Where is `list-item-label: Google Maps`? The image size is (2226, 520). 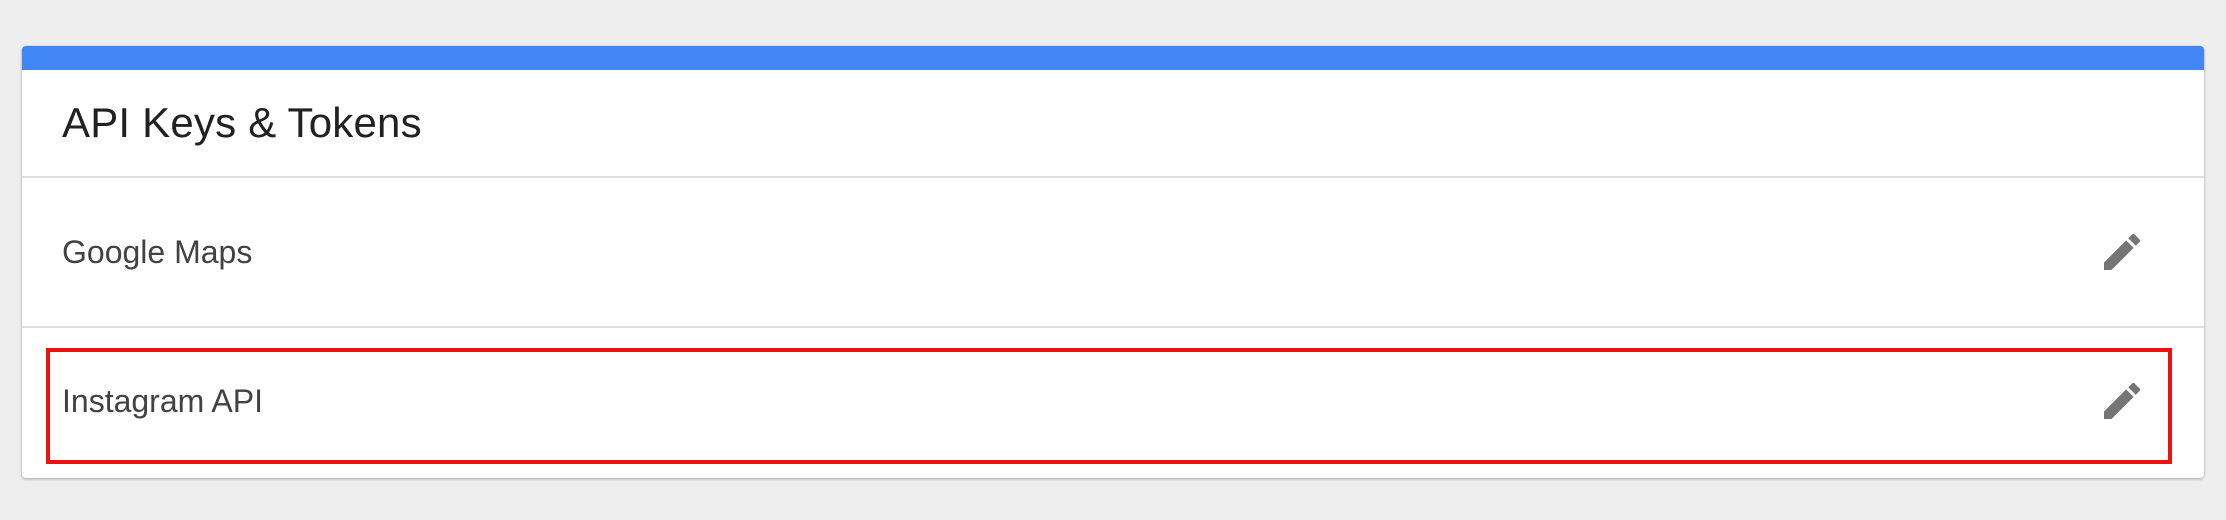 list-item-label: Google Maps is located at coordinates (157, 251).